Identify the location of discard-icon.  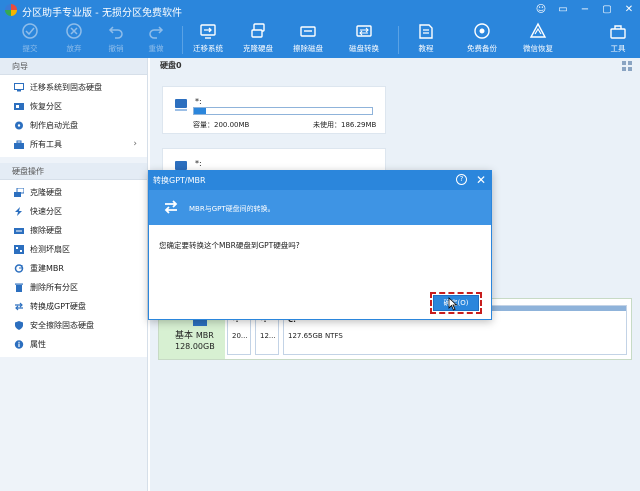
(74, 31).